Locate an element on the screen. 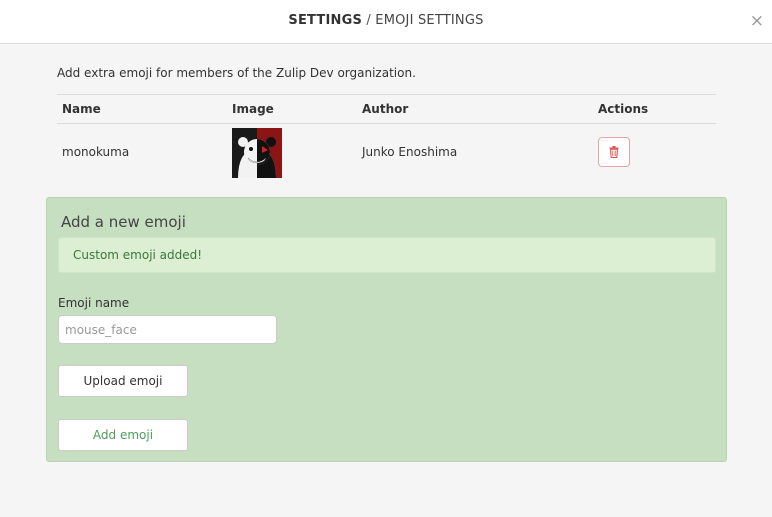 The image size is (772, 517). trash-icon is located at coordinates (614, 152).